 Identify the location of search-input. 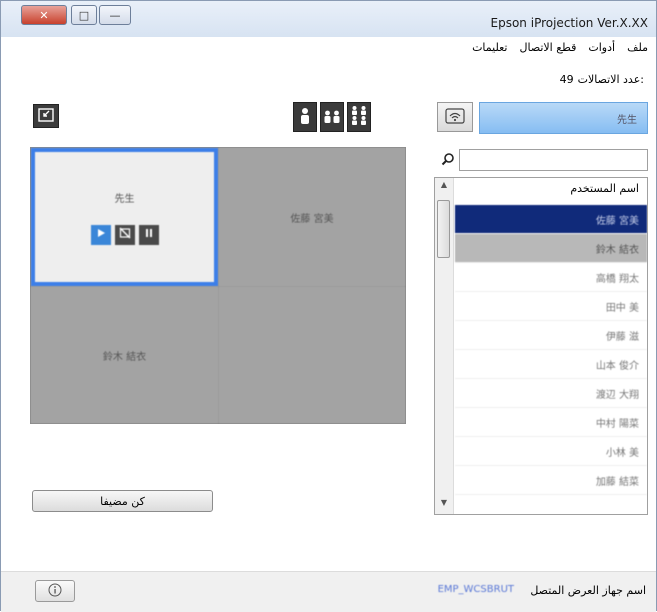
(553, 160).